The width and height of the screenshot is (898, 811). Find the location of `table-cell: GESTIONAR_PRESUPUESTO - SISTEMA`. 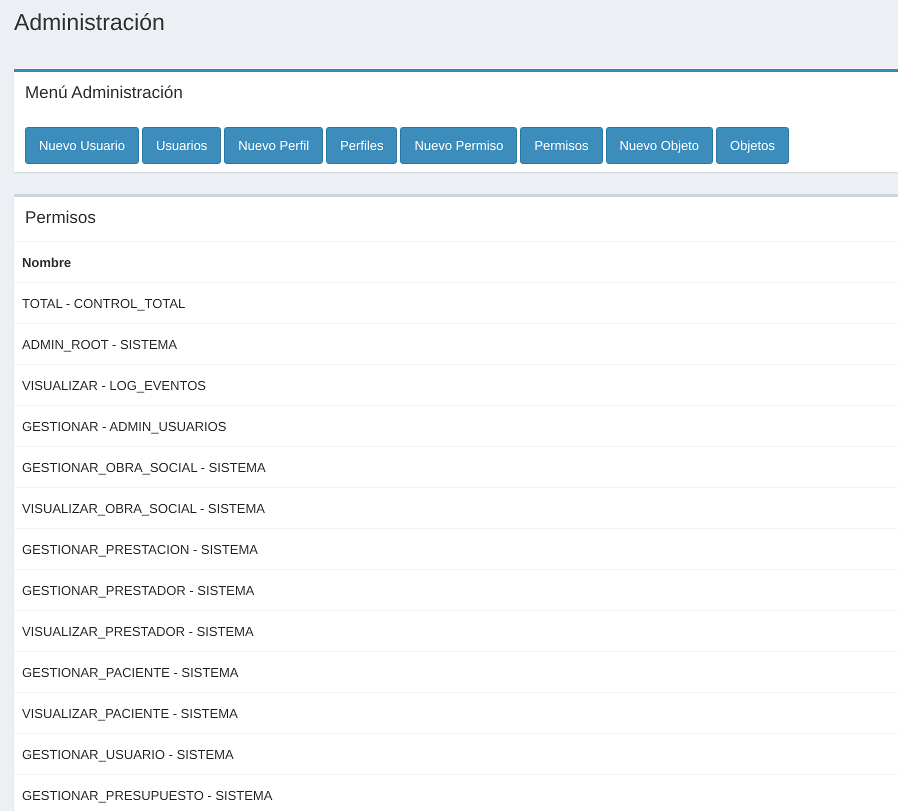

table-cell: GESTIONAR_PRESUPUESTO - SISTEMA is located at coordinates (456, 792).